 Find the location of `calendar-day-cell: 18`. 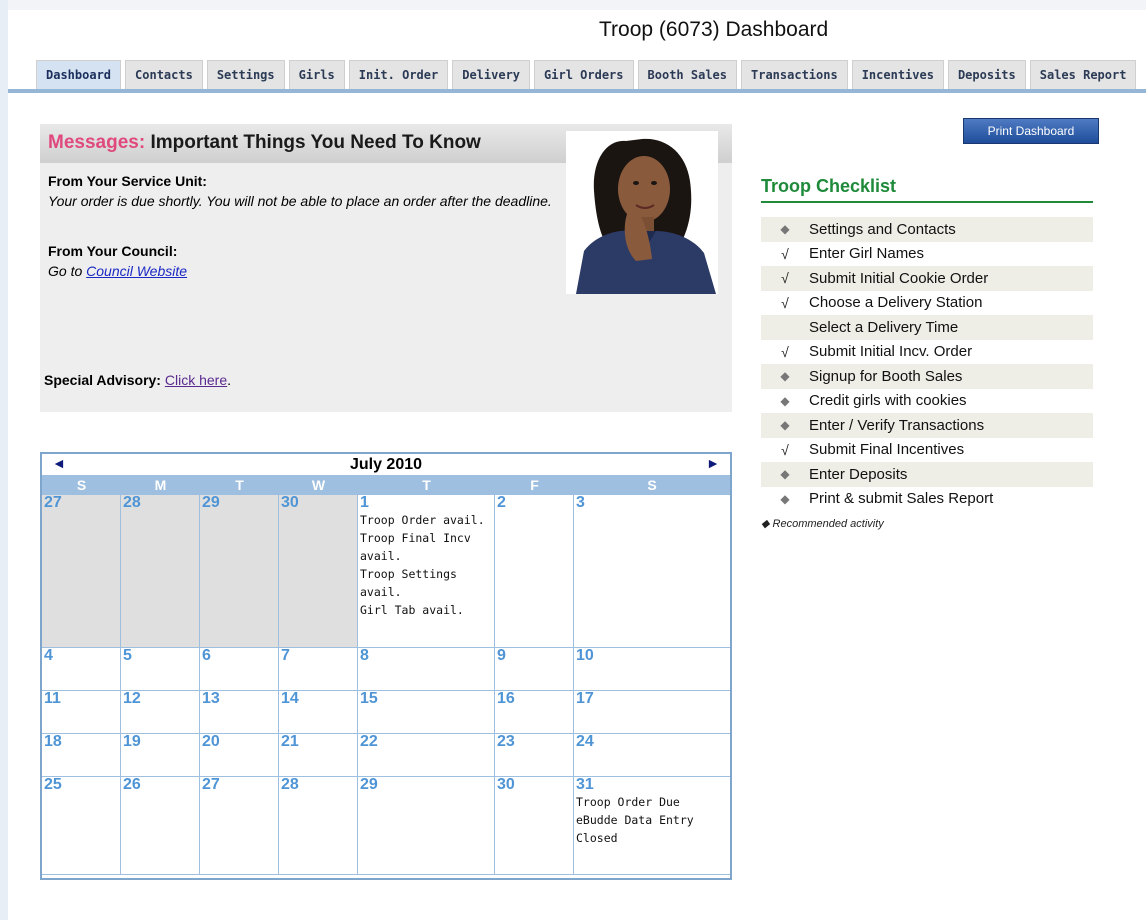

calendar-day-cell: 18 is located at coordinates (81, 755).